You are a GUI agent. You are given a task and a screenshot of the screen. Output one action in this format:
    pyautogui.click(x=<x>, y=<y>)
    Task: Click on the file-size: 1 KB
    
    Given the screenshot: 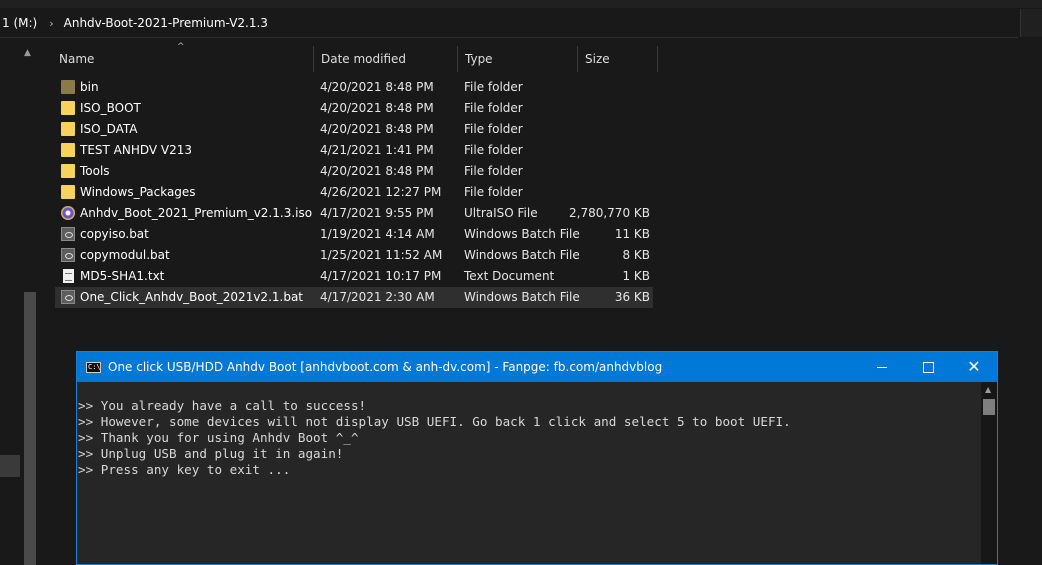 What is the action you would take?
    pyautogui.click(x=636, y=276)
    